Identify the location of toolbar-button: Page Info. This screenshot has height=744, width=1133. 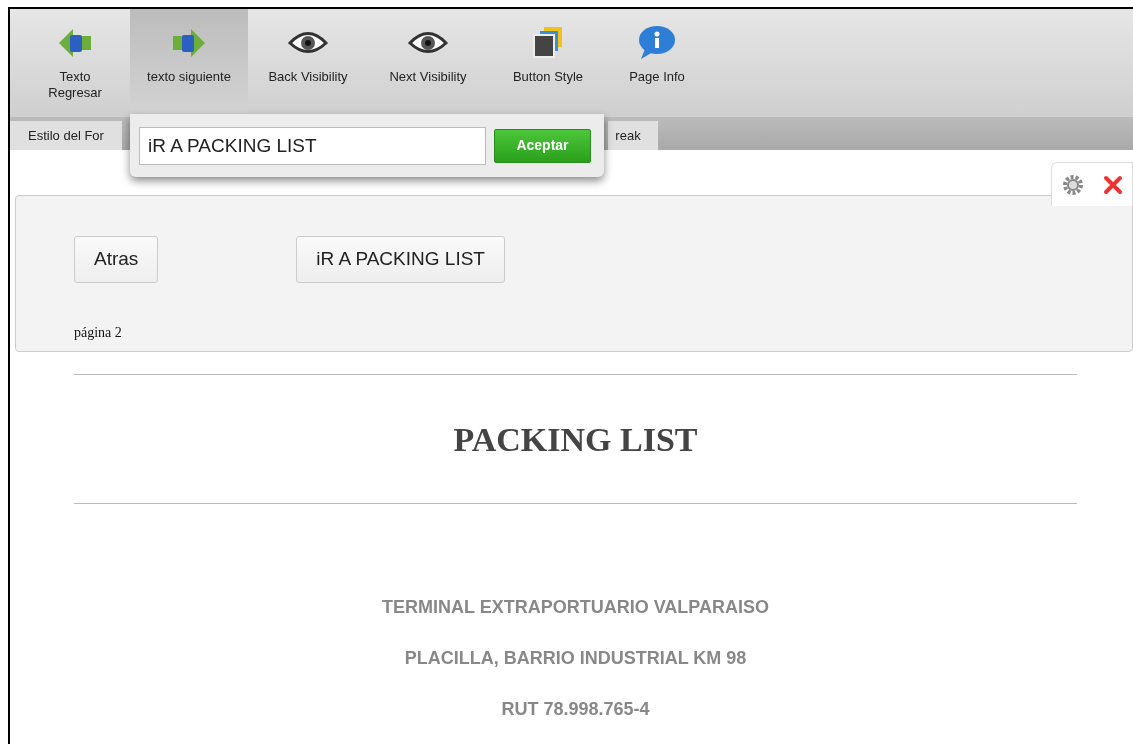
(657, 63).